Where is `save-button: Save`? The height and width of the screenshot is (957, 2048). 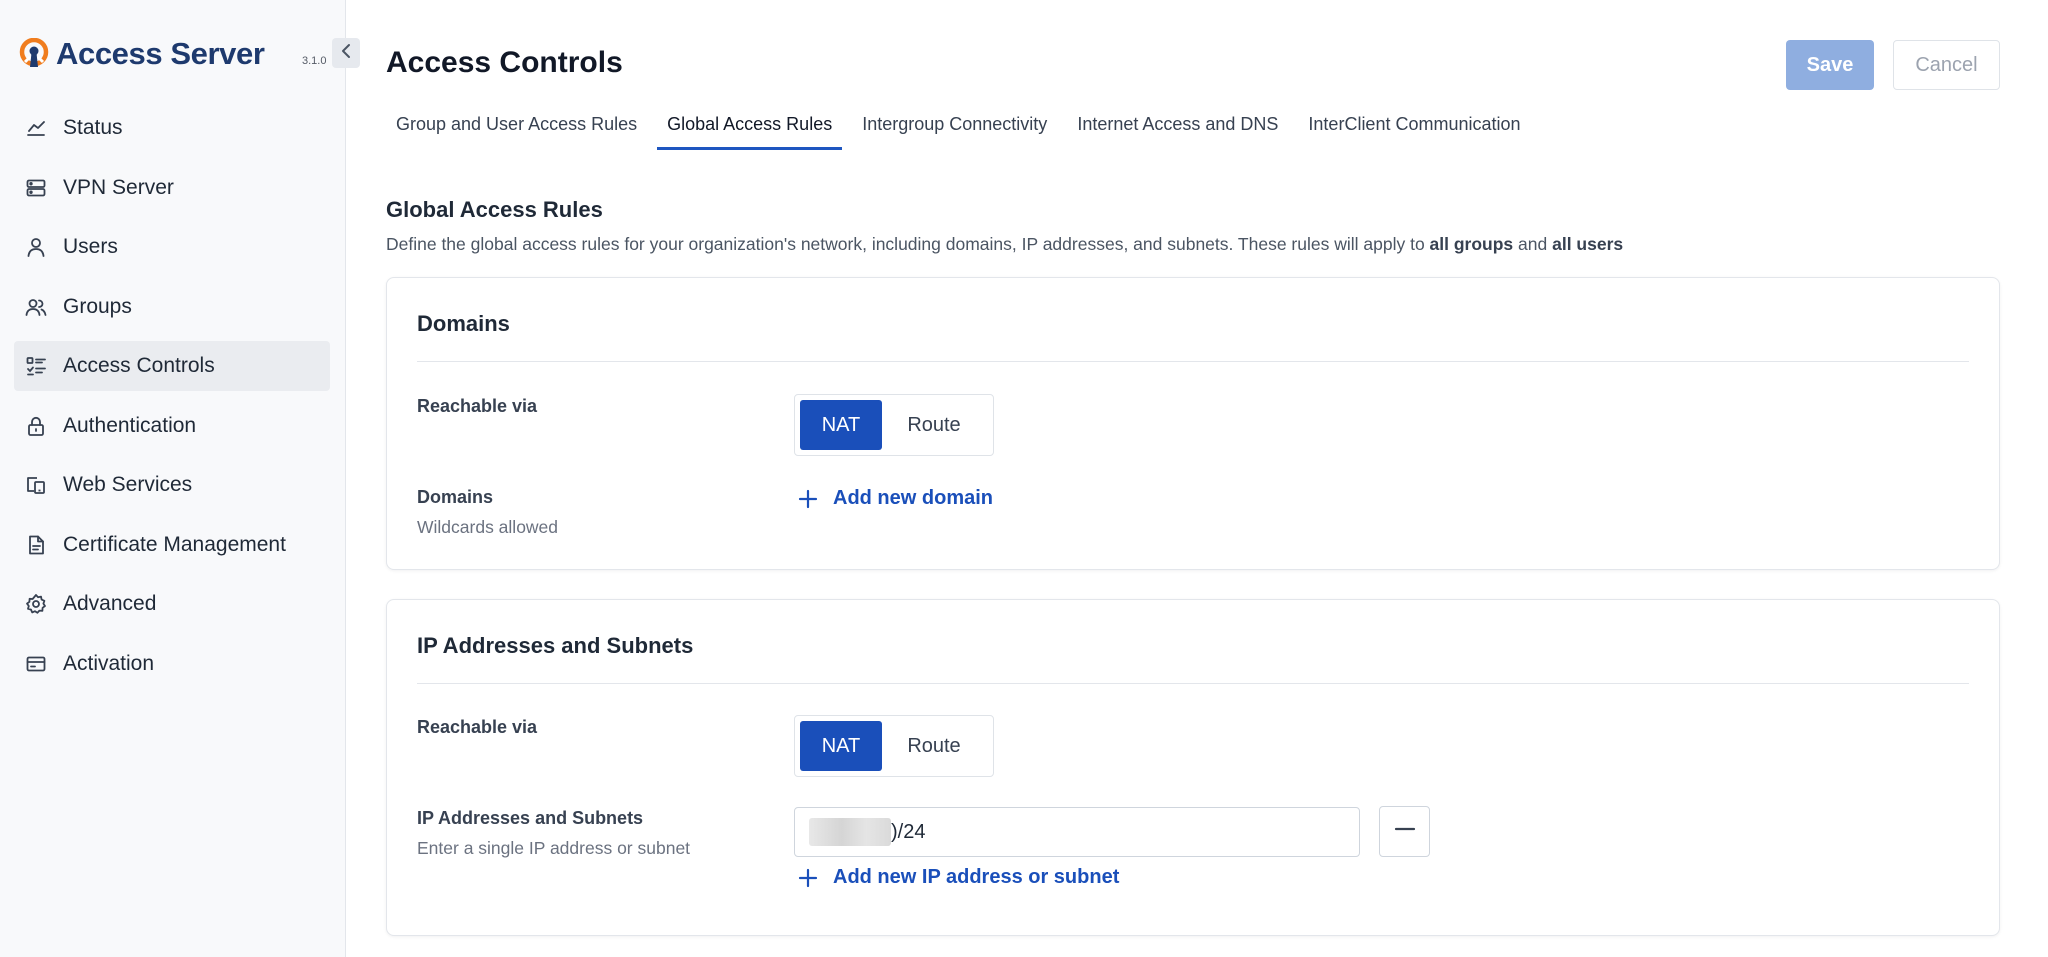
save-button: Save is located at coordinates (1830, 65).